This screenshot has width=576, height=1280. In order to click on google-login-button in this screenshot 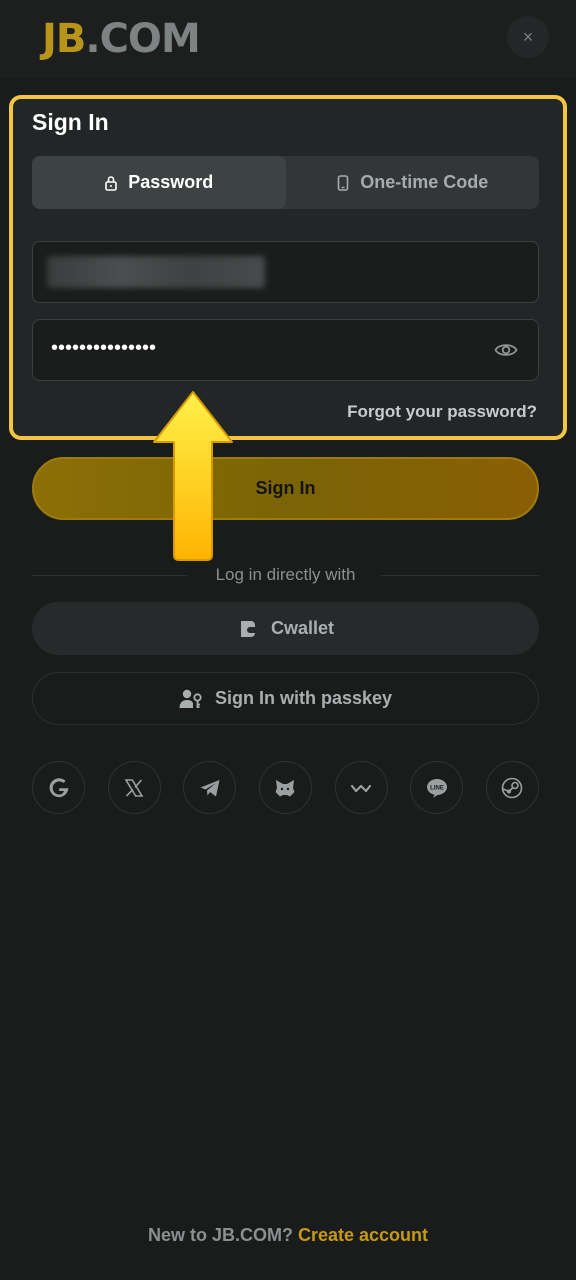, I will do `click(58, 787)`.